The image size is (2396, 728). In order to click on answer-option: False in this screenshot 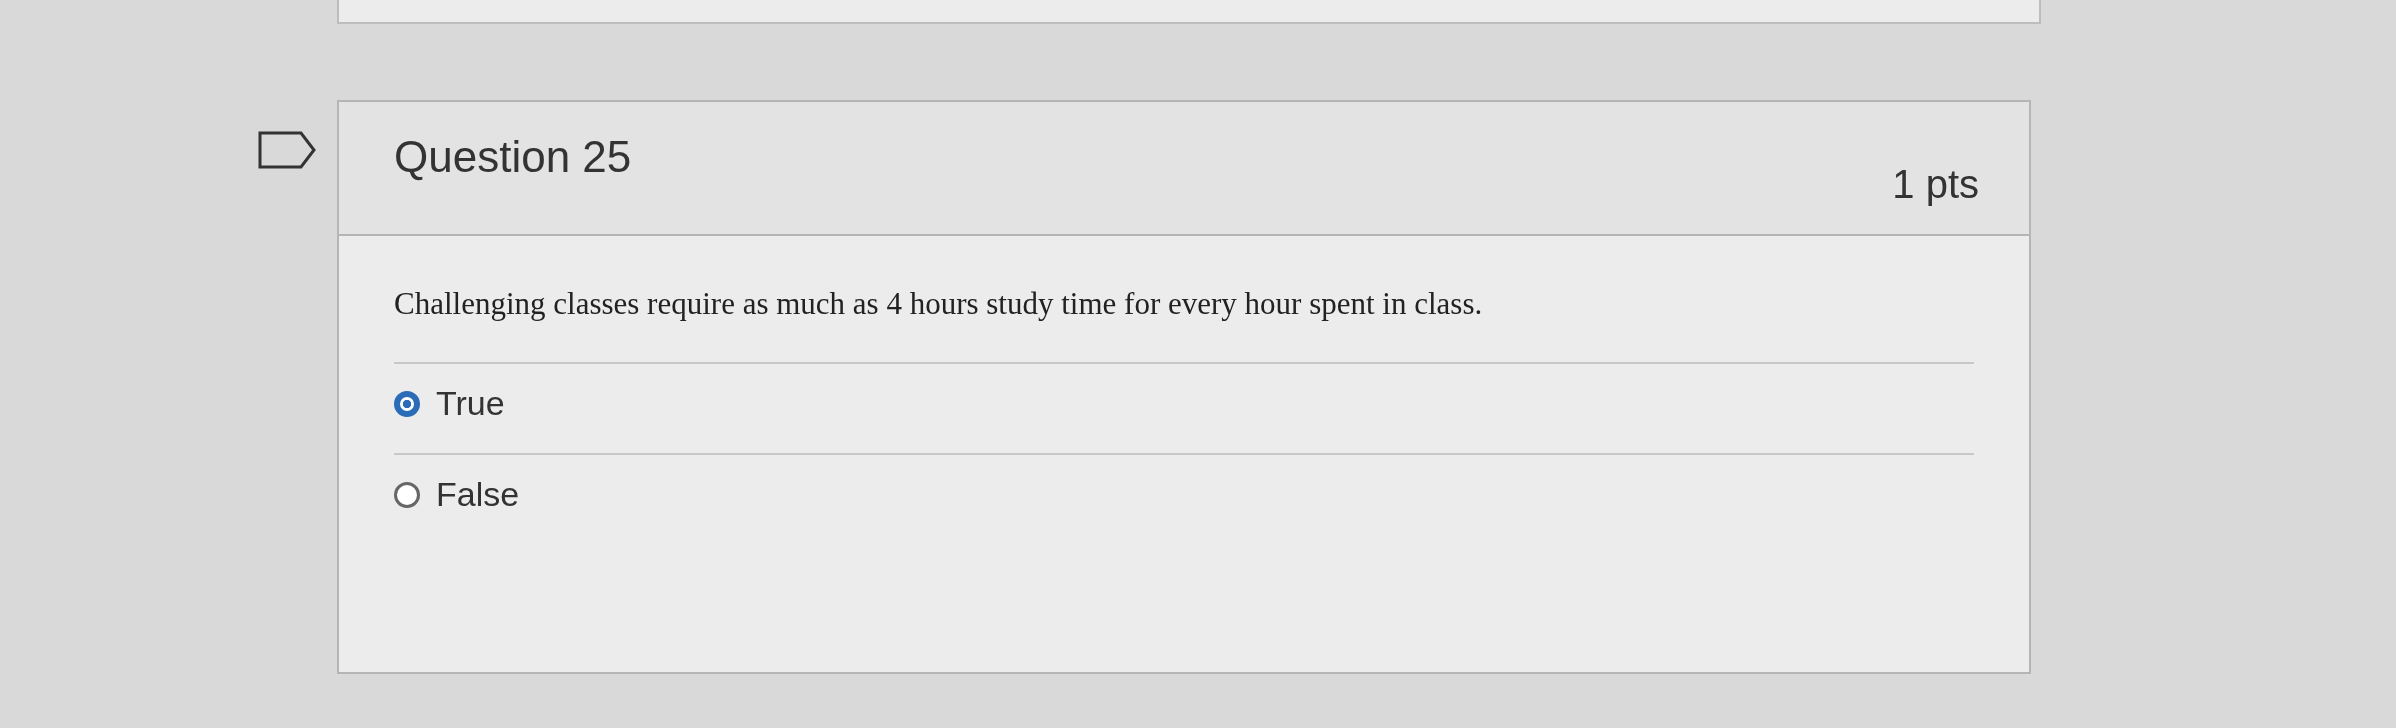, I will do `click(457, 494)`.